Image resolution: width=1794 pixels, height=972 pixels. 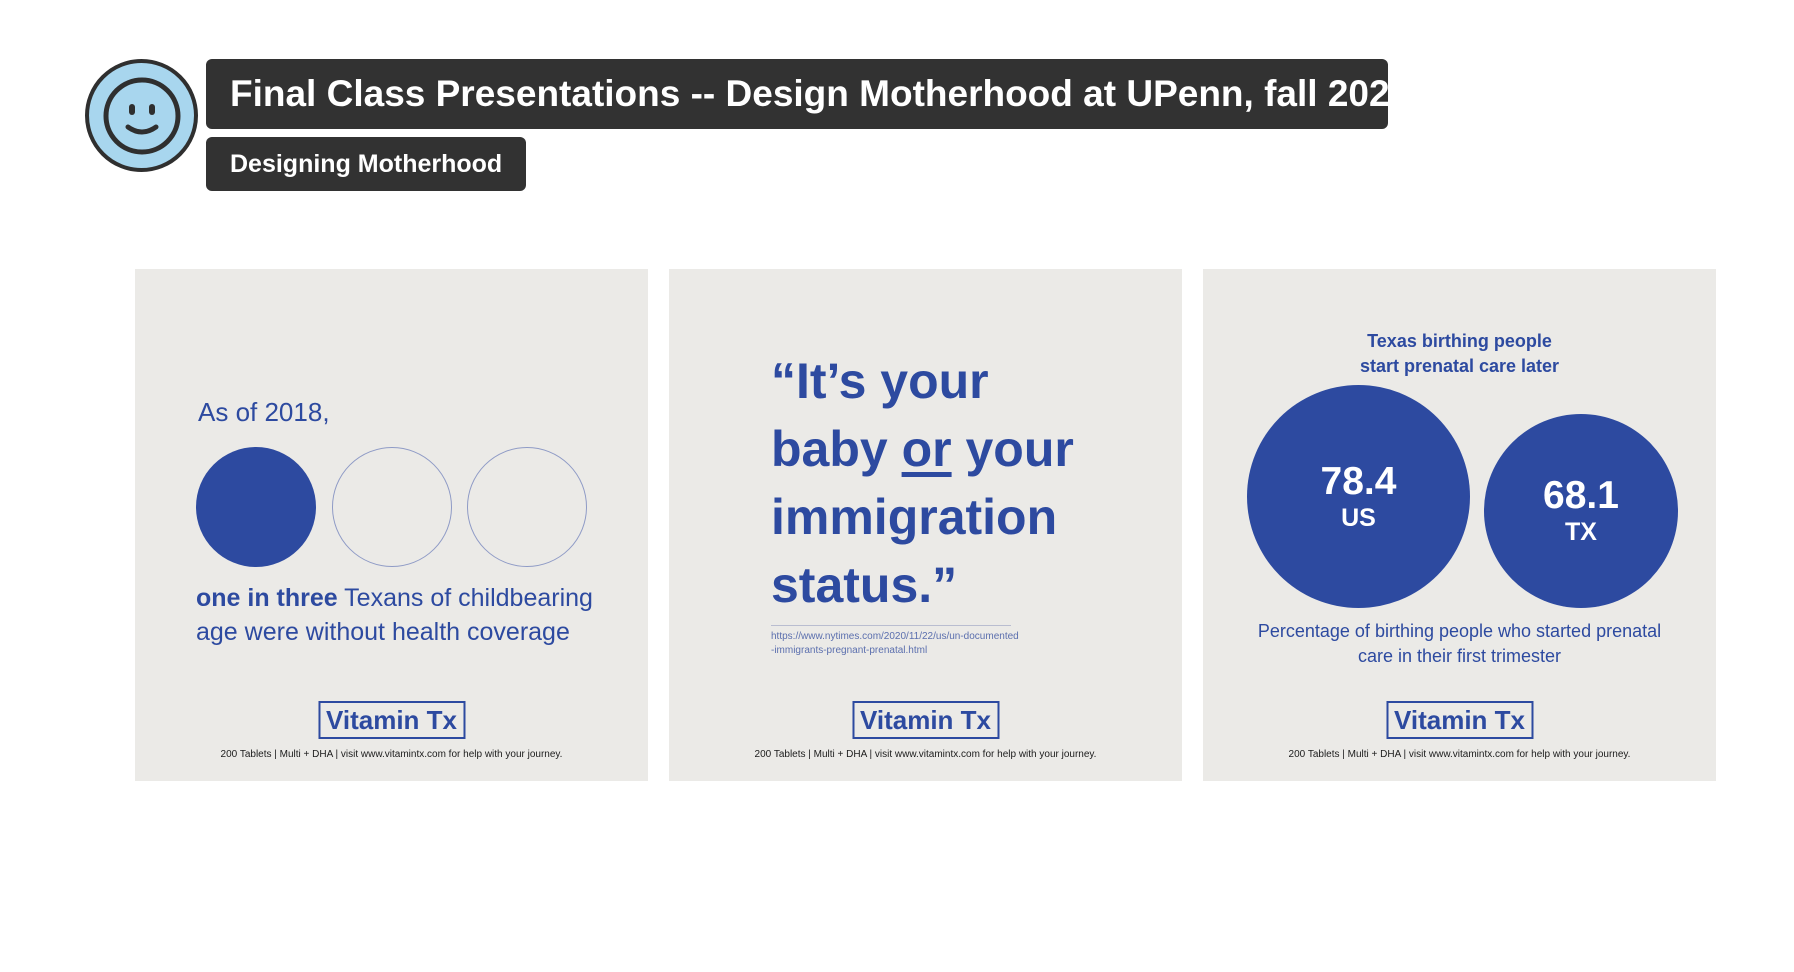 I want to click on us-value: 78.4, so click(x=1358, y=481).